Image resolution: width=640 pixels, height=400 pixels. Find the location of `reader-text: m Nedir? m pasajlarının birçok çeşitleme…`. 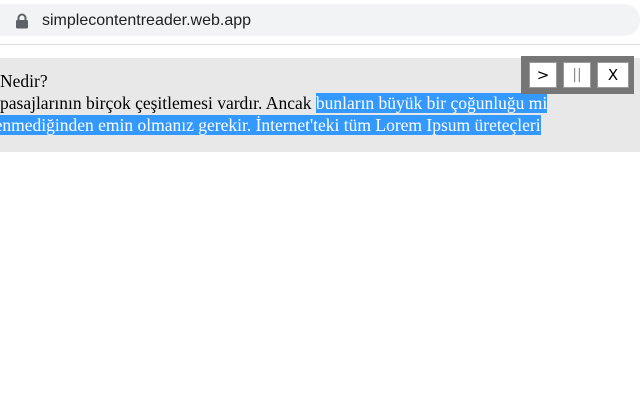

reader-text: m Nedir? m pasajlarının birçok çeşitleme… is located at coordinates (274, 103).